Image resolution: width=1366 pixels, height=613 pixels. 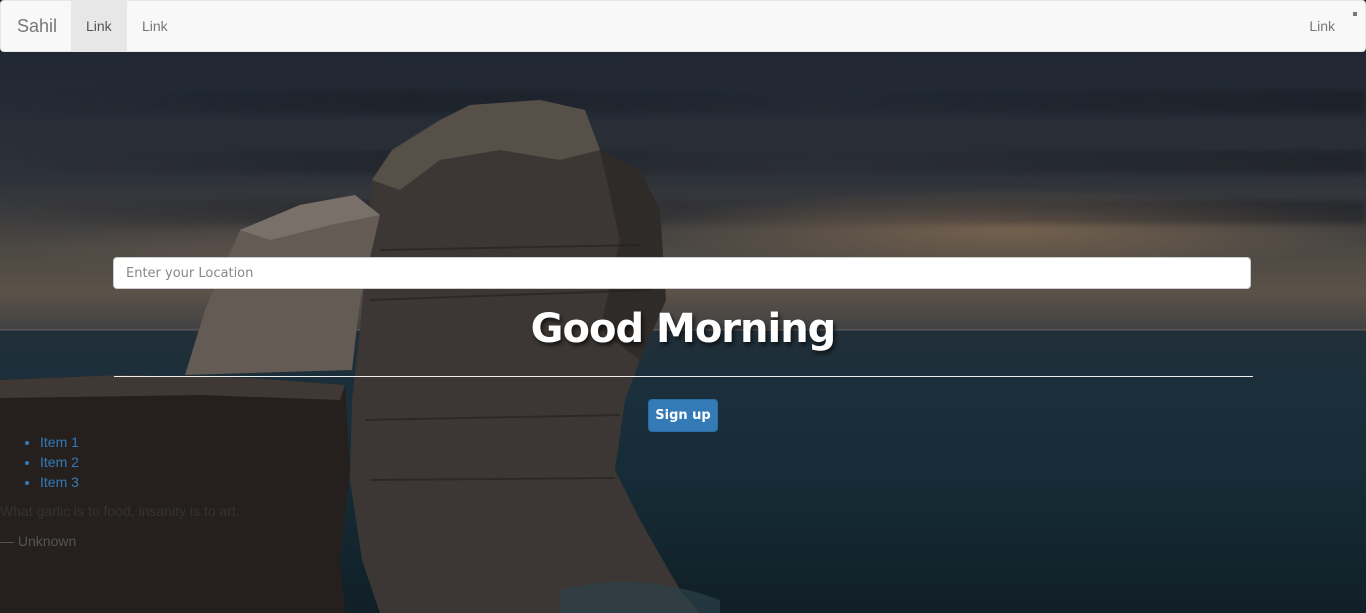 What do you see at coordinates (683, 415) in the screenshot?
I see `signup-button: Sign up` at bounding box center [683, 415].